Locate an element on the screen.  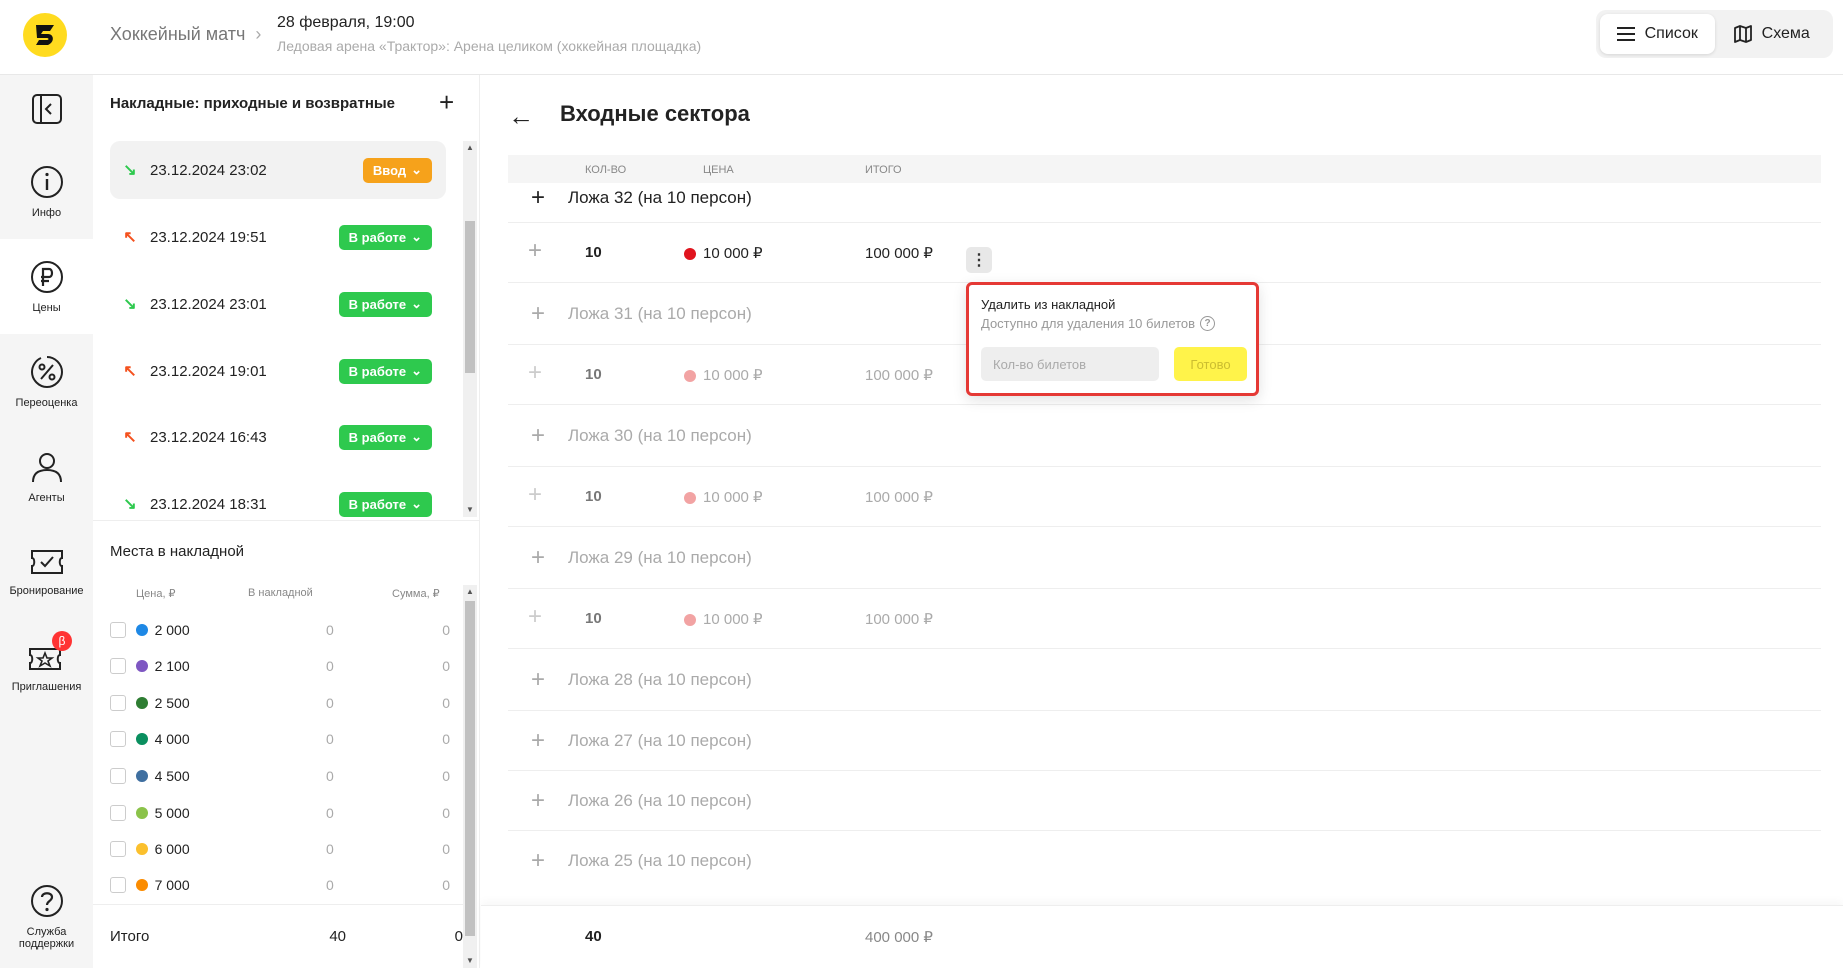
seat-qty: 0 is located at coordinates (330, 703).